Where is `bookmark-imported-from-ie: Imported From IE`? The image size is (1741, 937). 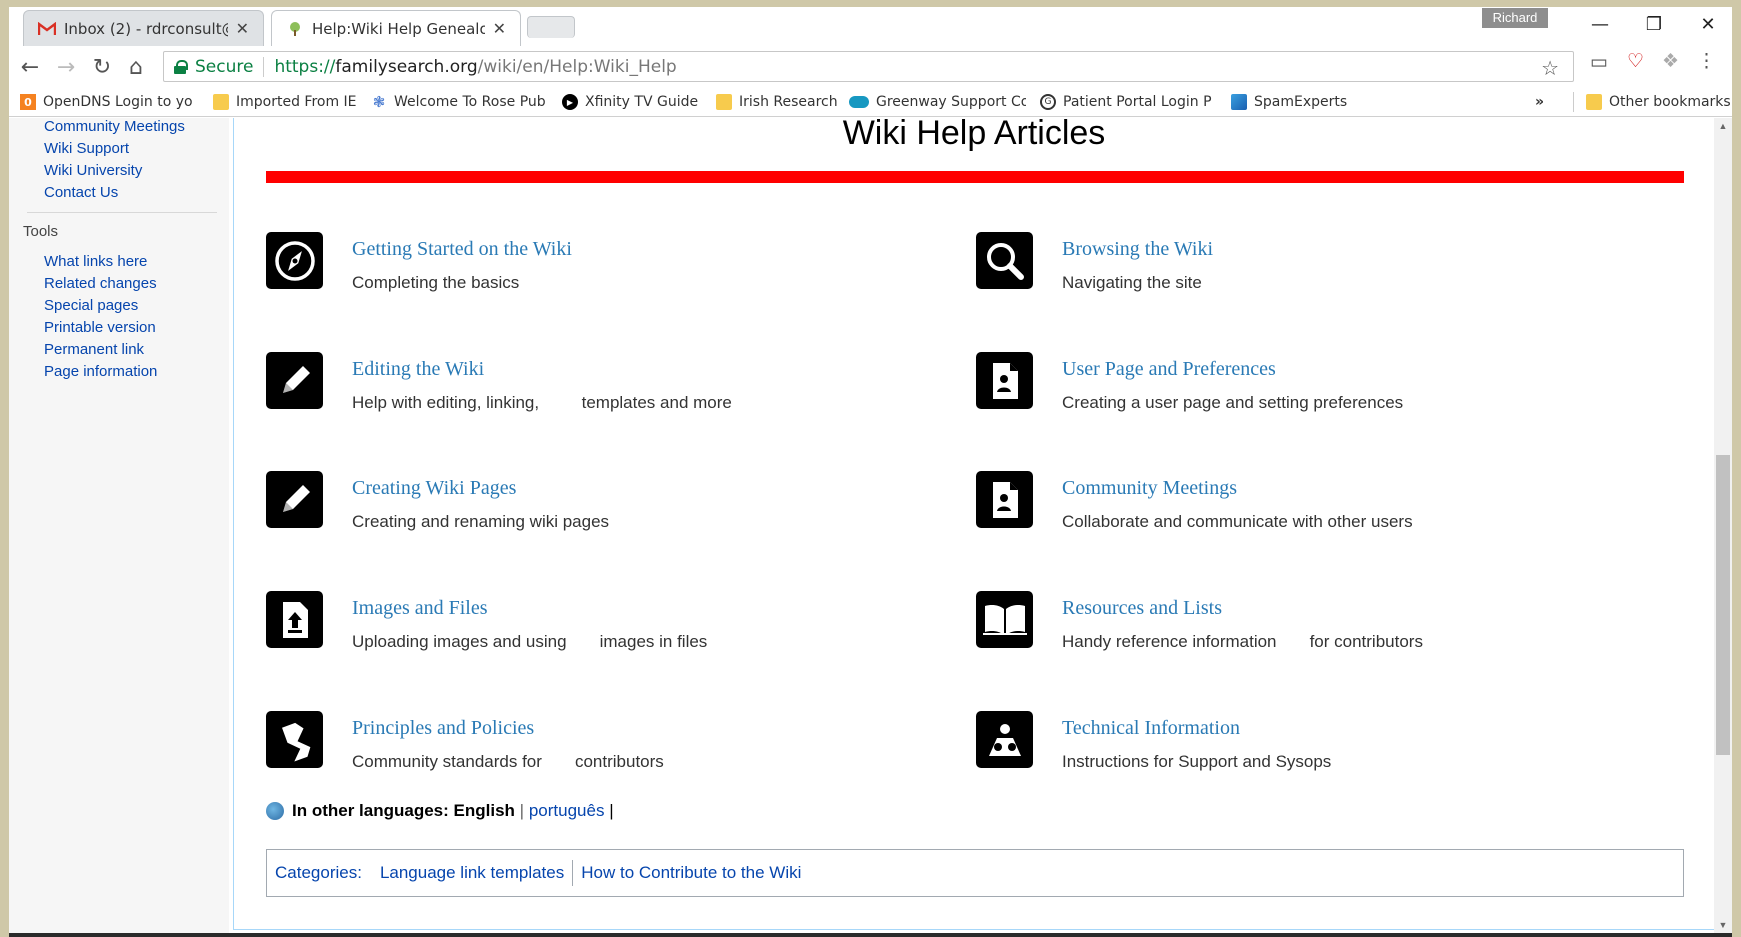
bookmark-imported-from-ie: Imported From IE is located at coordinates (288, 102).